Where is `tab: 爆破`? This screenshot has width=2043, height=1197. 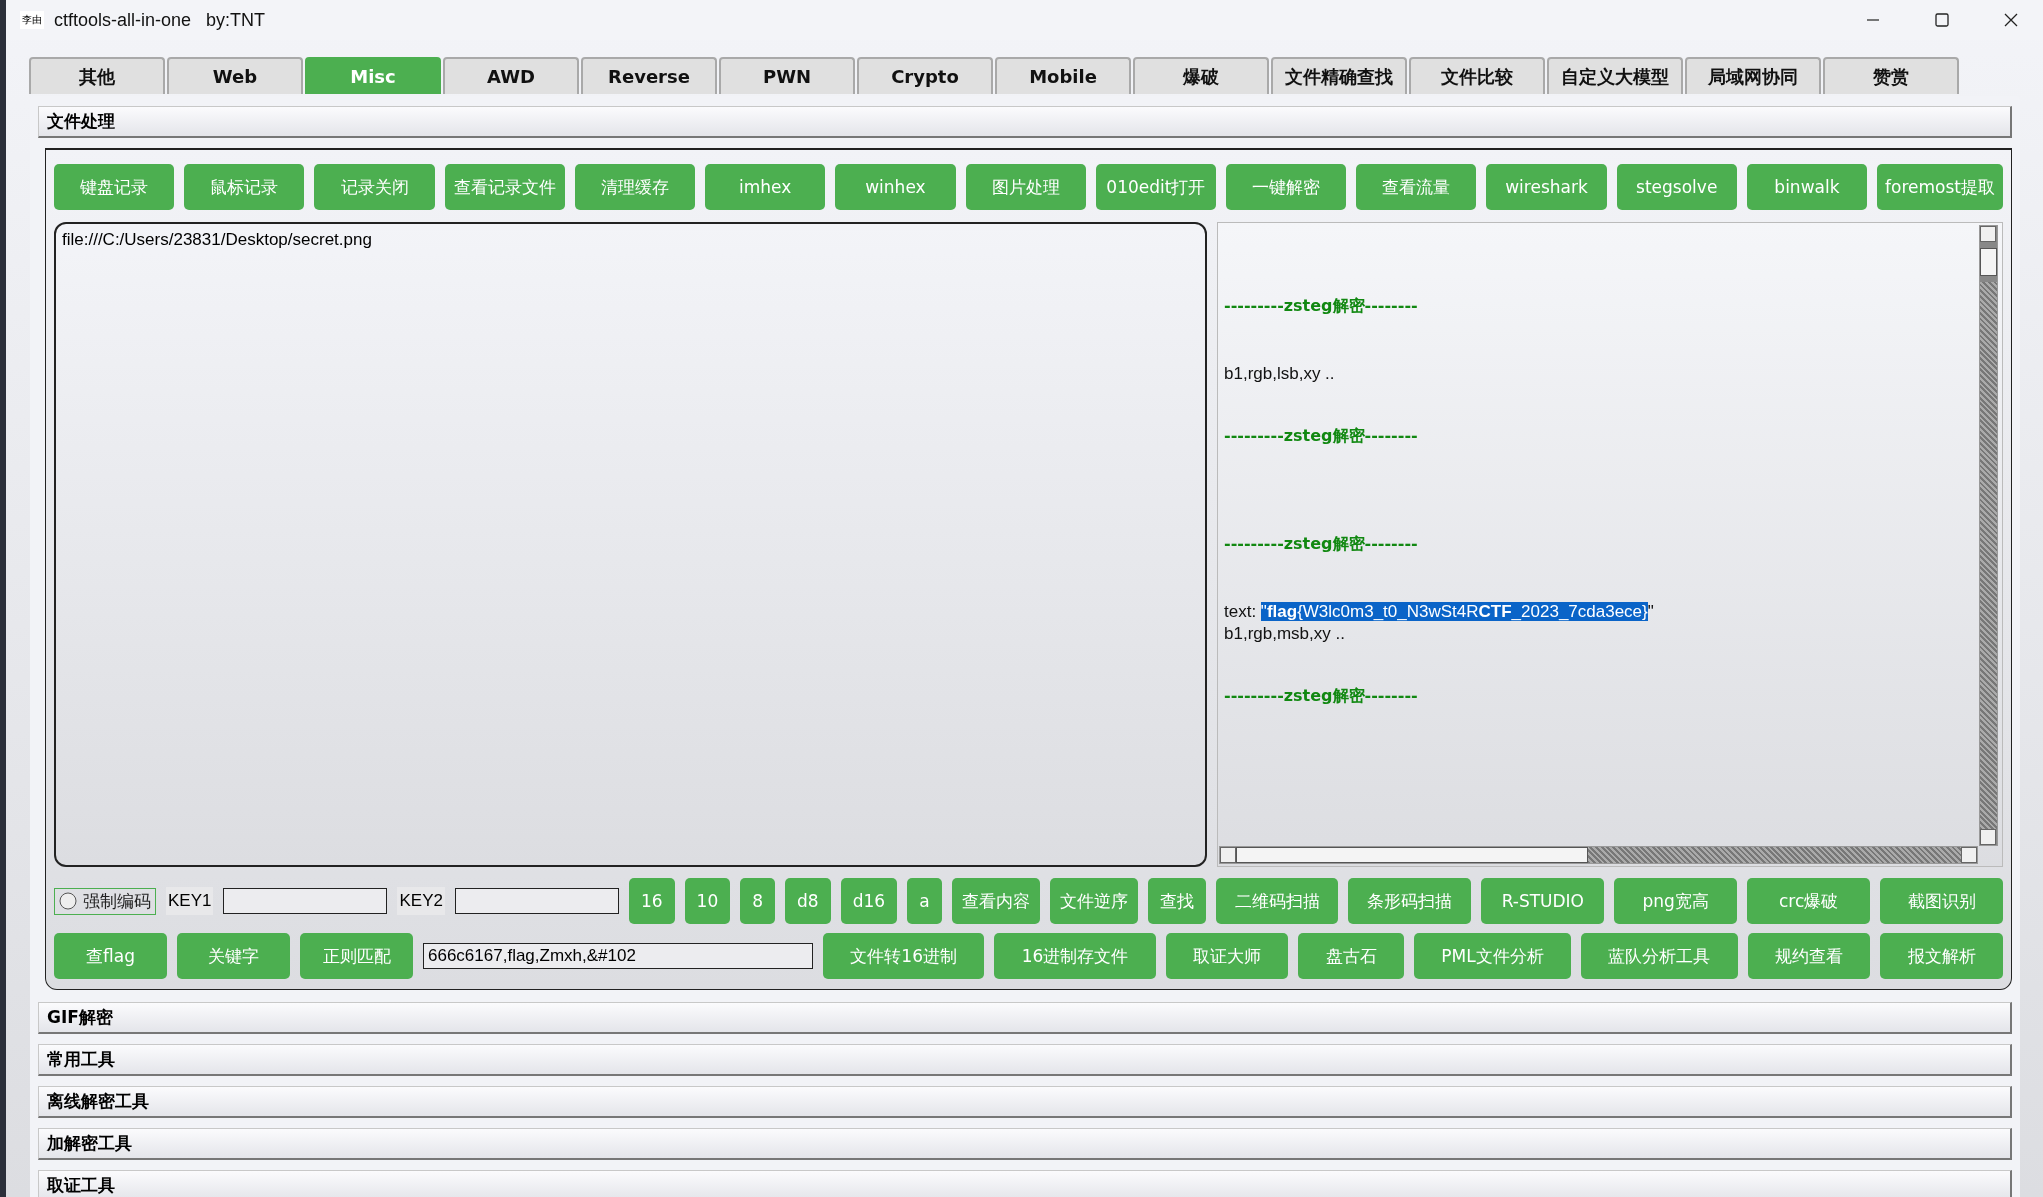 tab: 爆破 is located at coordinates (1201, 75).